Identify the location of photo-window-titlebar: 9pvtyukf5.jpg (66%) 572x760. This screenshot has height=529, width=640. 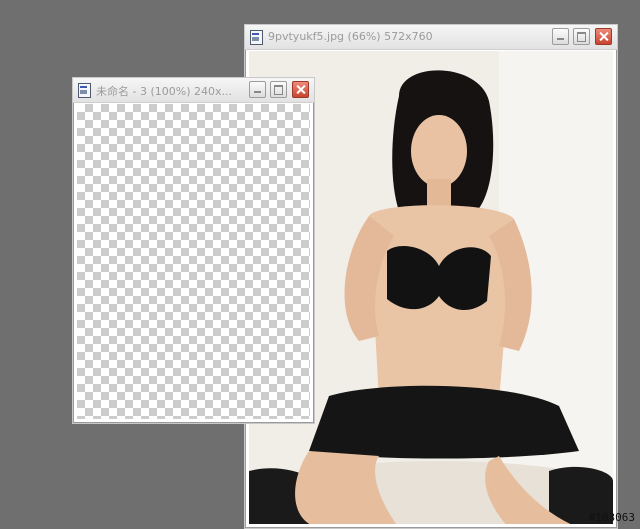
(431, 37).